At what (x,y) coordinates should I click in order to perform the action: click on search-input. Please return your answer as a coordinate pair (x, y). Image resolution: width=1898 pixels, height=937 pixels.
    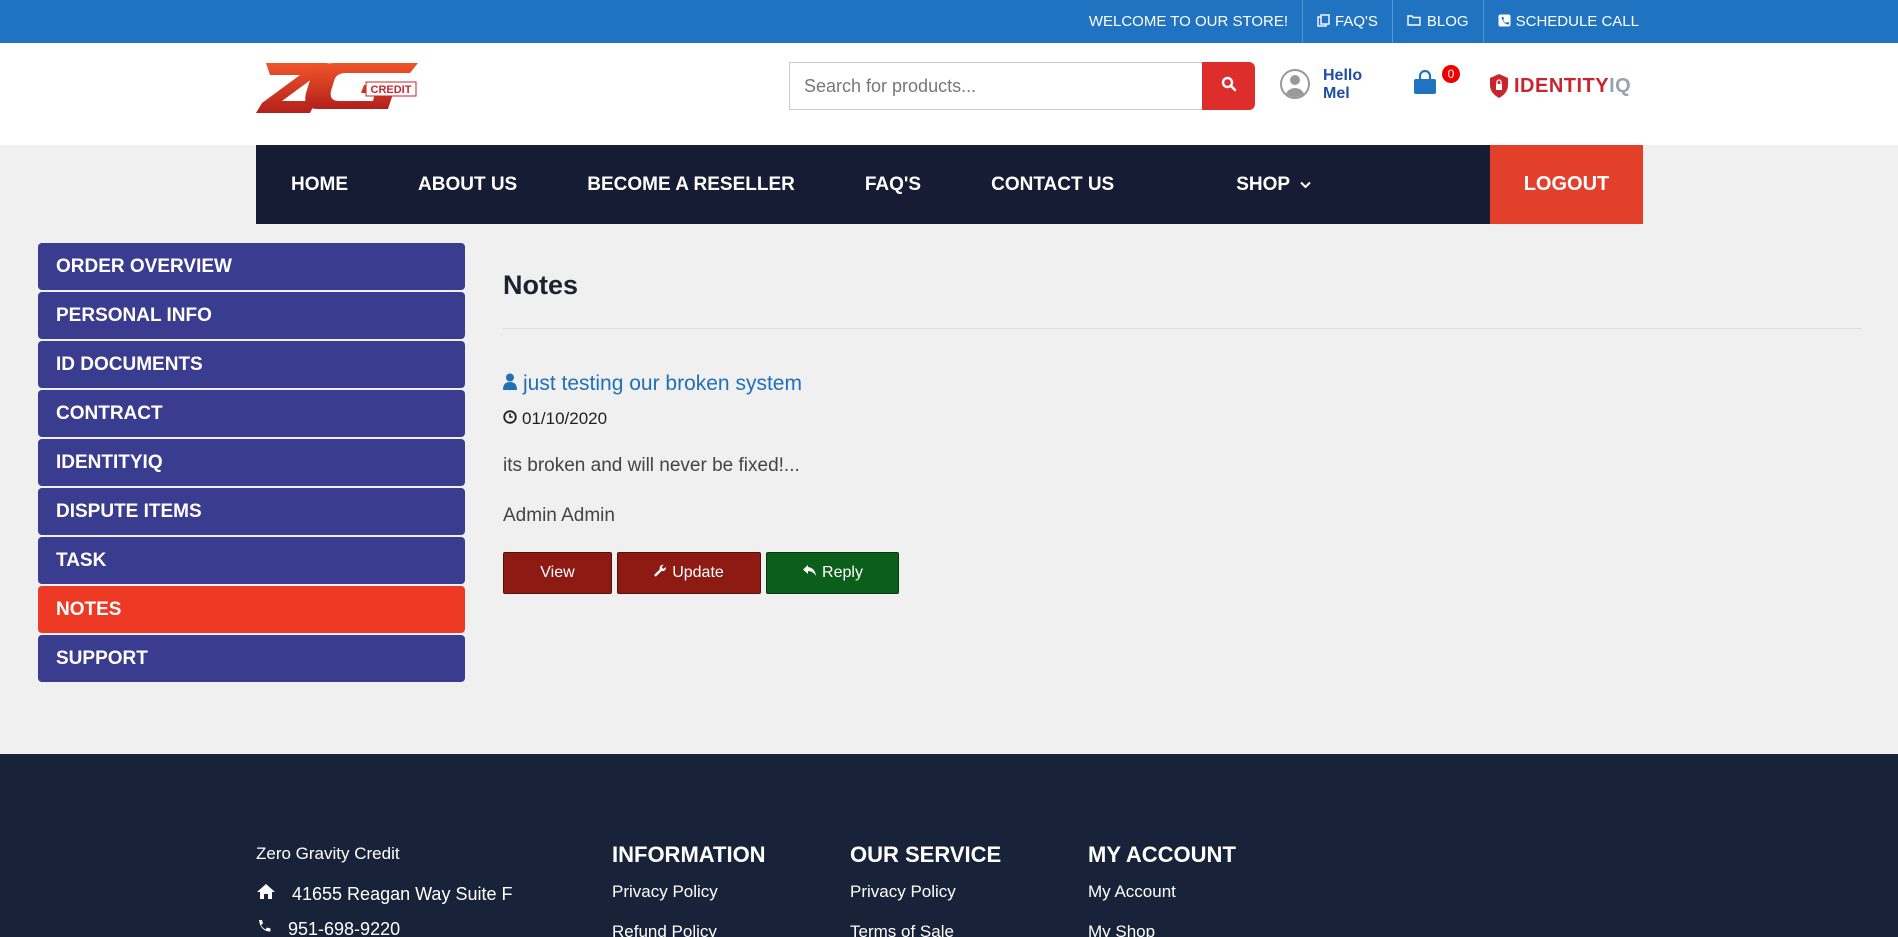
    Looking at the image, I should click on (996, 86).